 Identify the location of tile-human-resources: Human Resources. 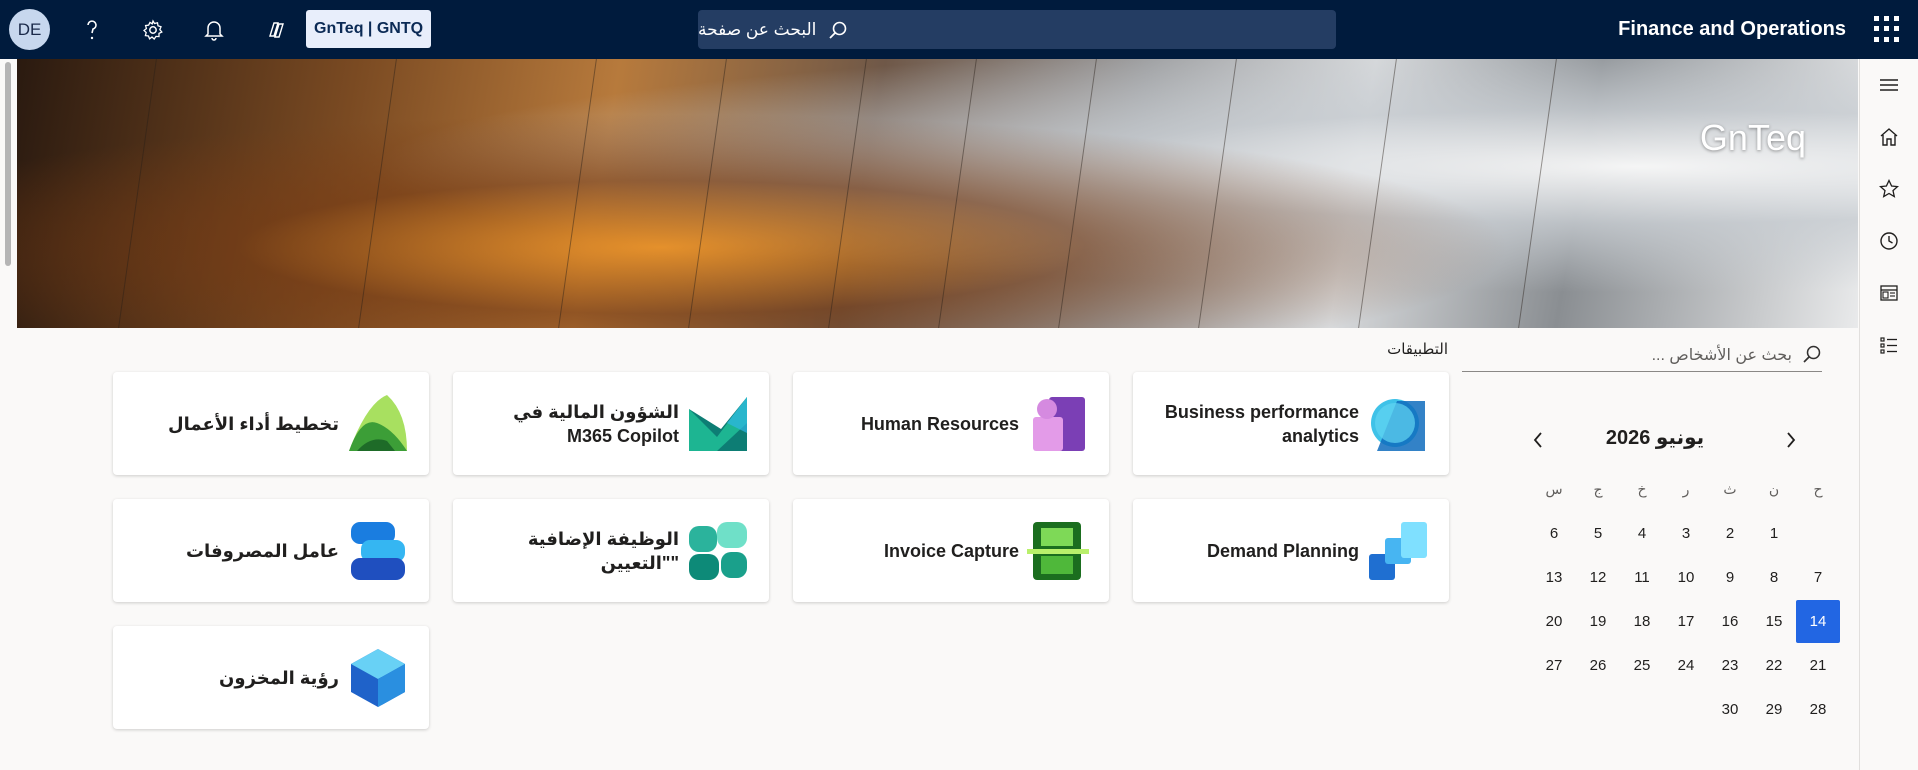
(951, 423).